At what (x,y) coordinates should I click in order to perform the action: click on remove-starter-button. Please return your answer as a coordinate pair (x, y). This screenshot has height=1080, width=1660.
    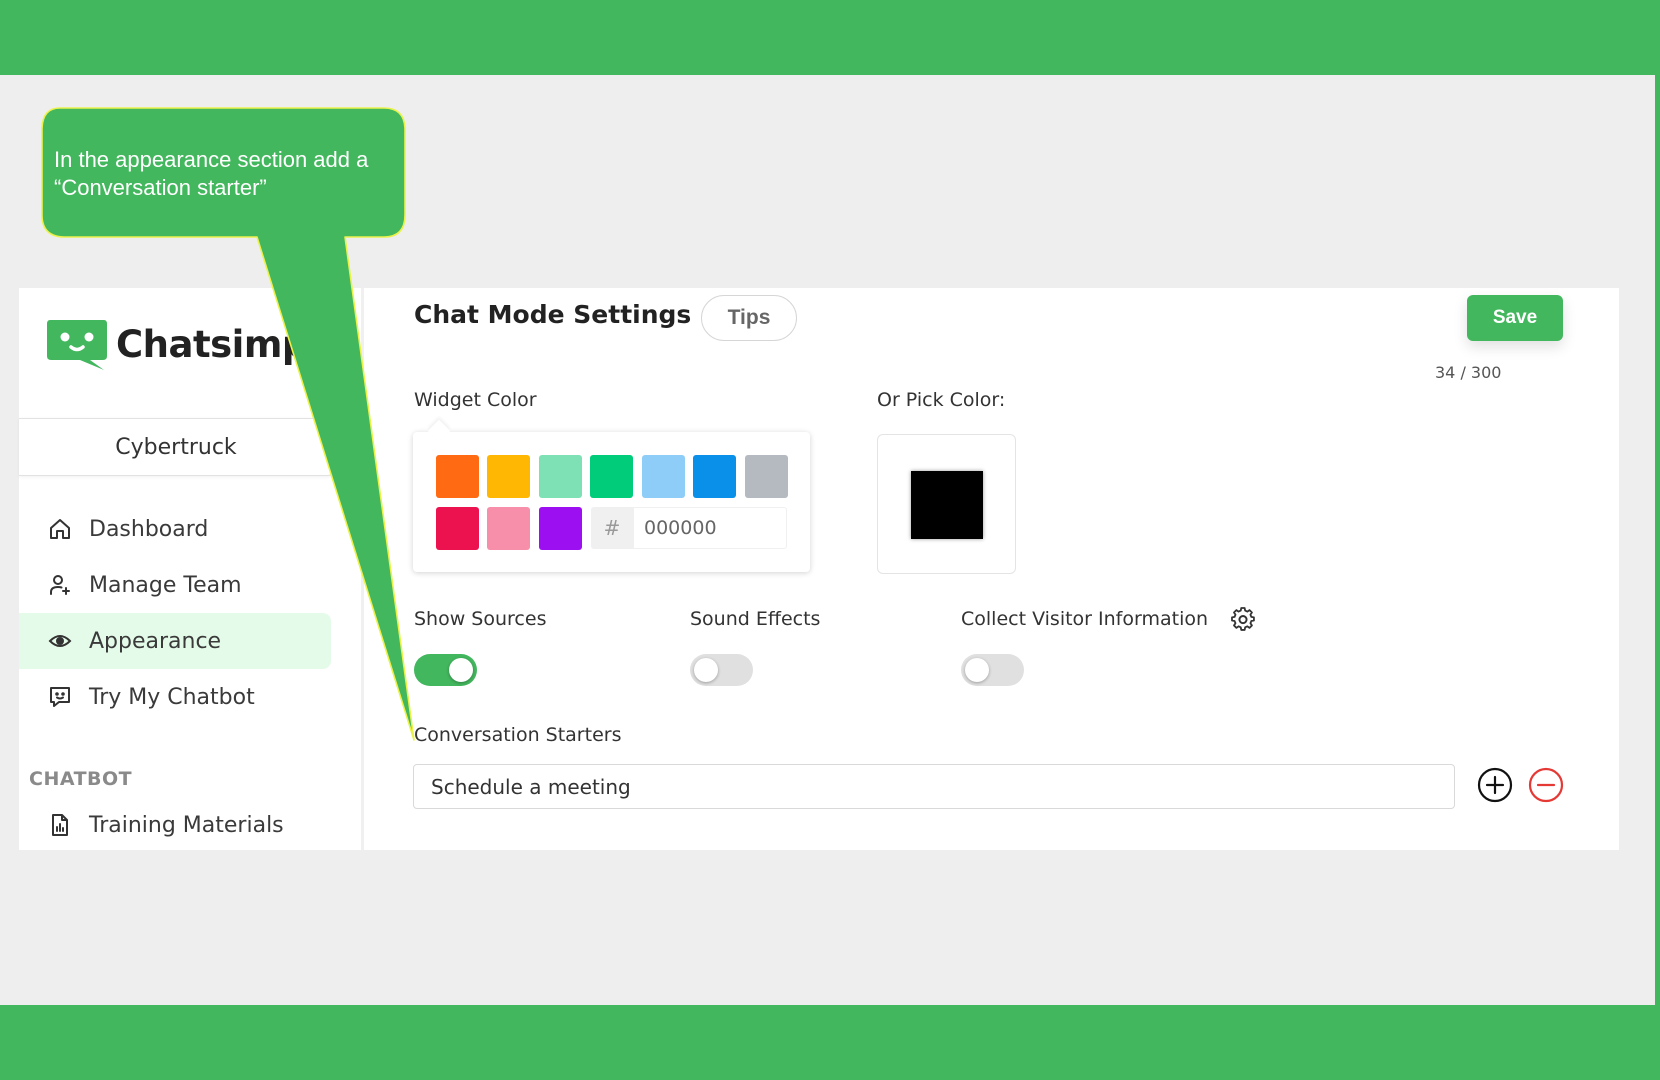
    Looking at the image, I should click on (1546, 786).